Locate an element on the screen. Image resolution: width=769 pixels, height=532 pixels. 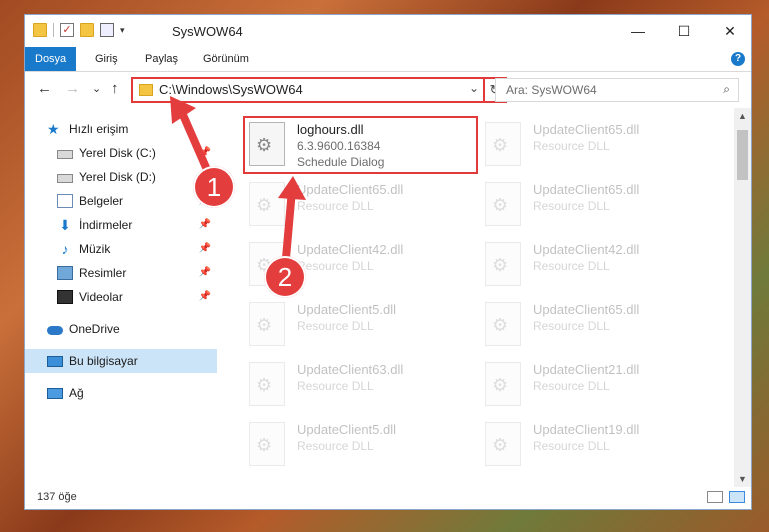
sidebar-item-local-disk-d: Yerel Disk (D:) 📌 is located at coordinates (121, 177).